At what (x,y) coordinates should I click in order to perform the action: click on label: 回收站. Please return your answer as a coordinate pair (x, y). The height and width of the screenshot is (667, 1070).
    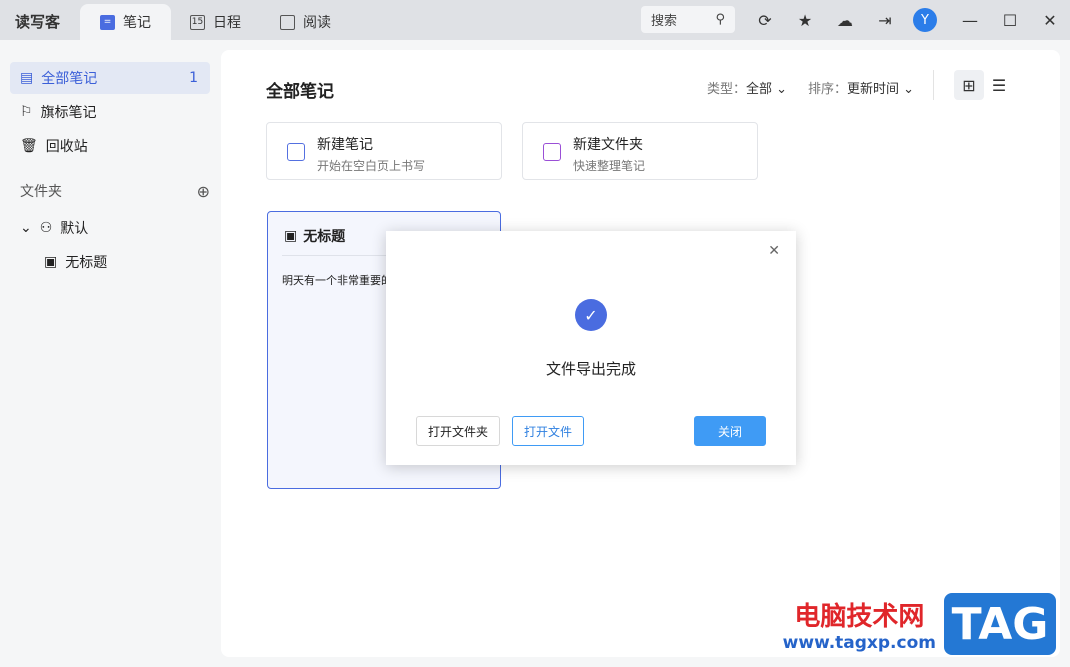
    Looking at the image, I should click on (66, 147).